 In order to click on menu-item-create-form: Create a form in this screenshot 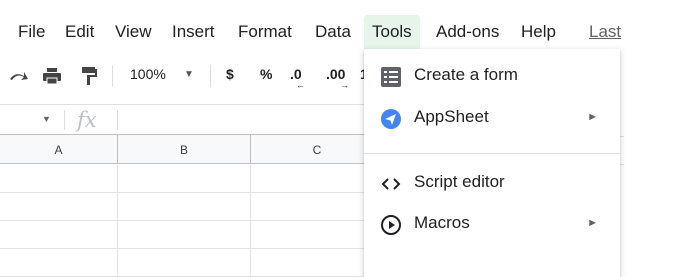, I will do `click(492, 77)`.